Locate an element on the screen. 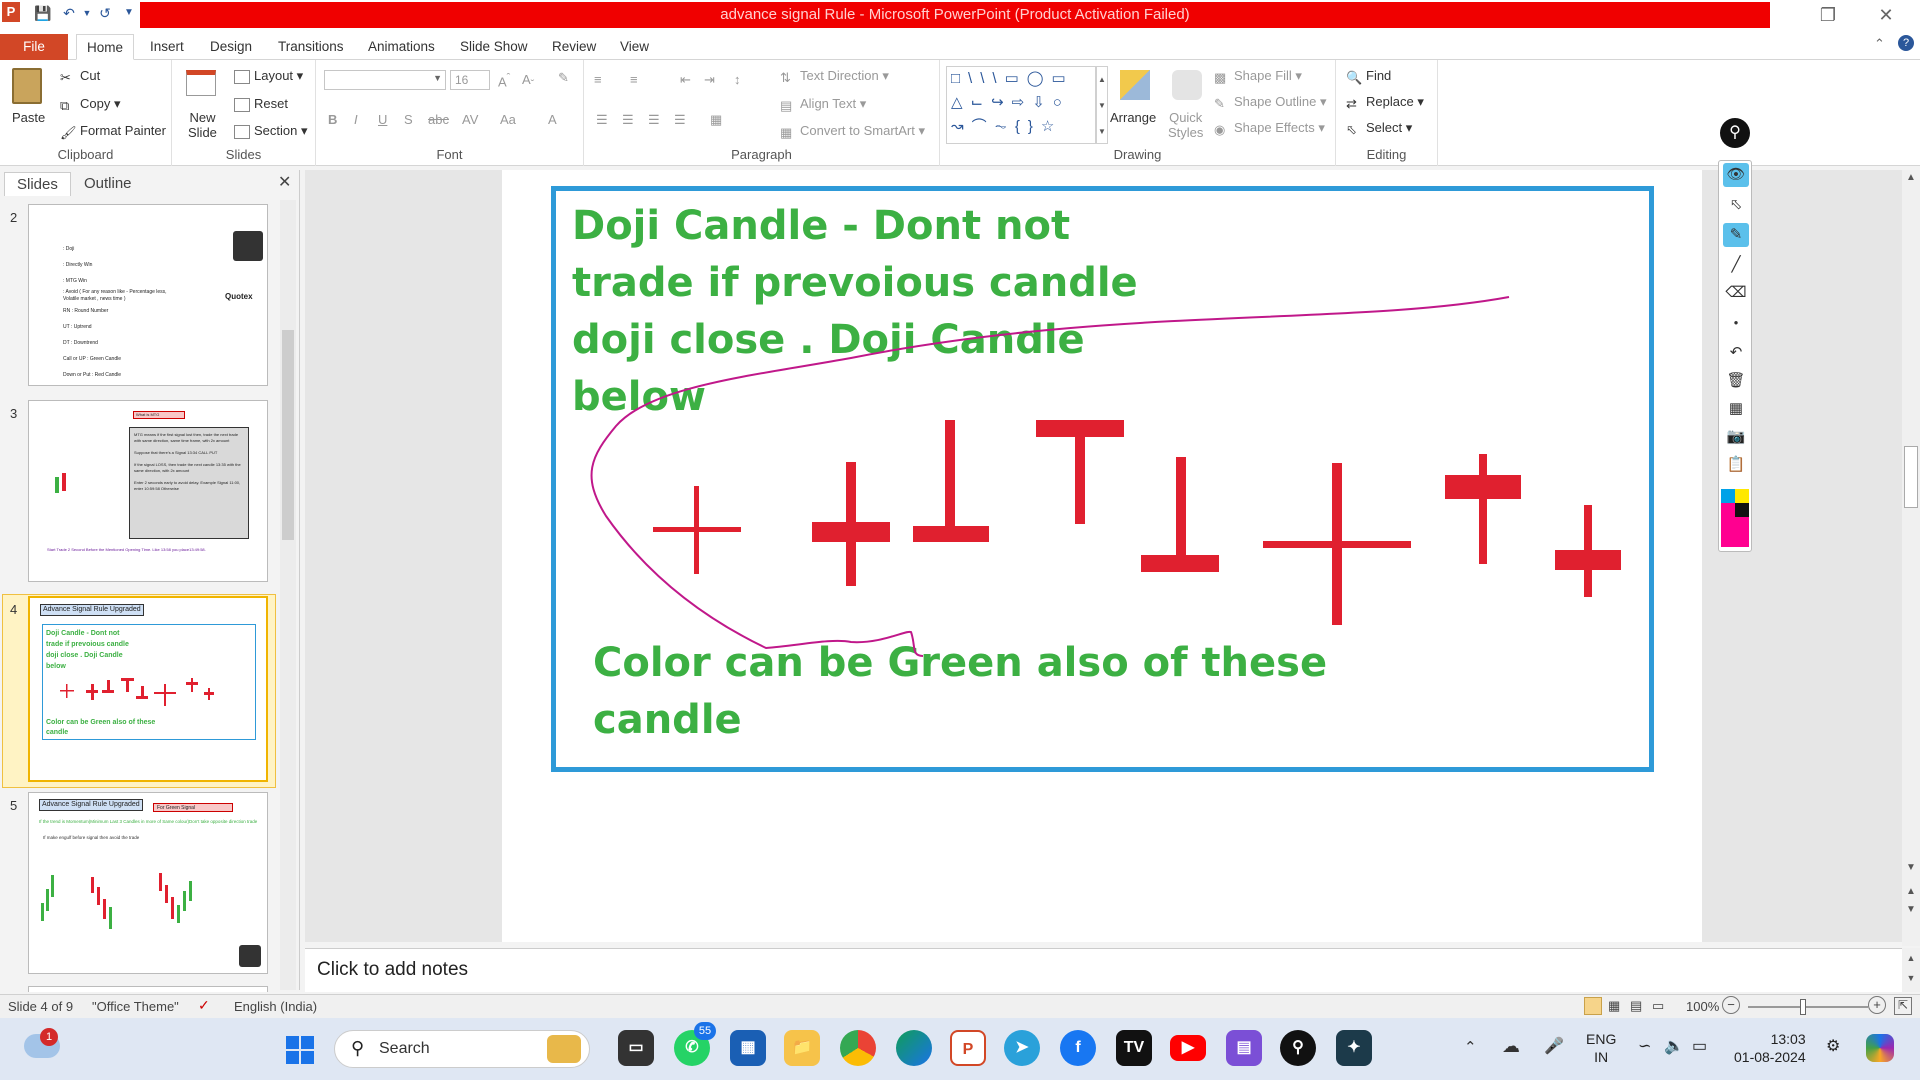  tab-animations: Animations is located at coordinates (401, 47).